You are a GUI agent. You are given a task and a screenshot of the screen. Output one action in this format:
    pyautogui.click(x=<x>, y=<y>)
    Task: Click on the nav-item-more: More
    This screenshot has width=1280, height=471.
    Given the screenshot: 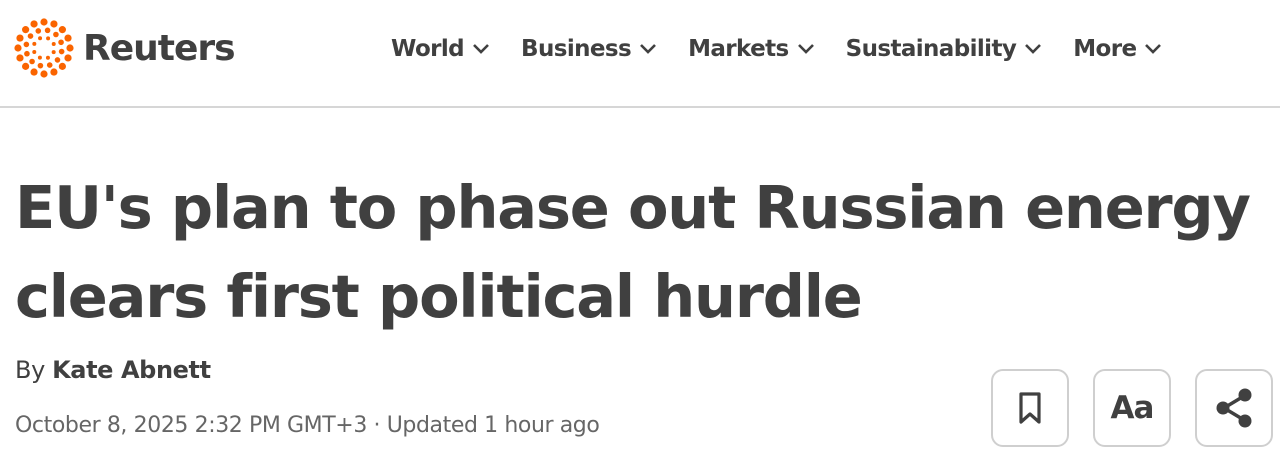 What is the action you would take?
    pyautogui.click(x=1117, y=49)
    